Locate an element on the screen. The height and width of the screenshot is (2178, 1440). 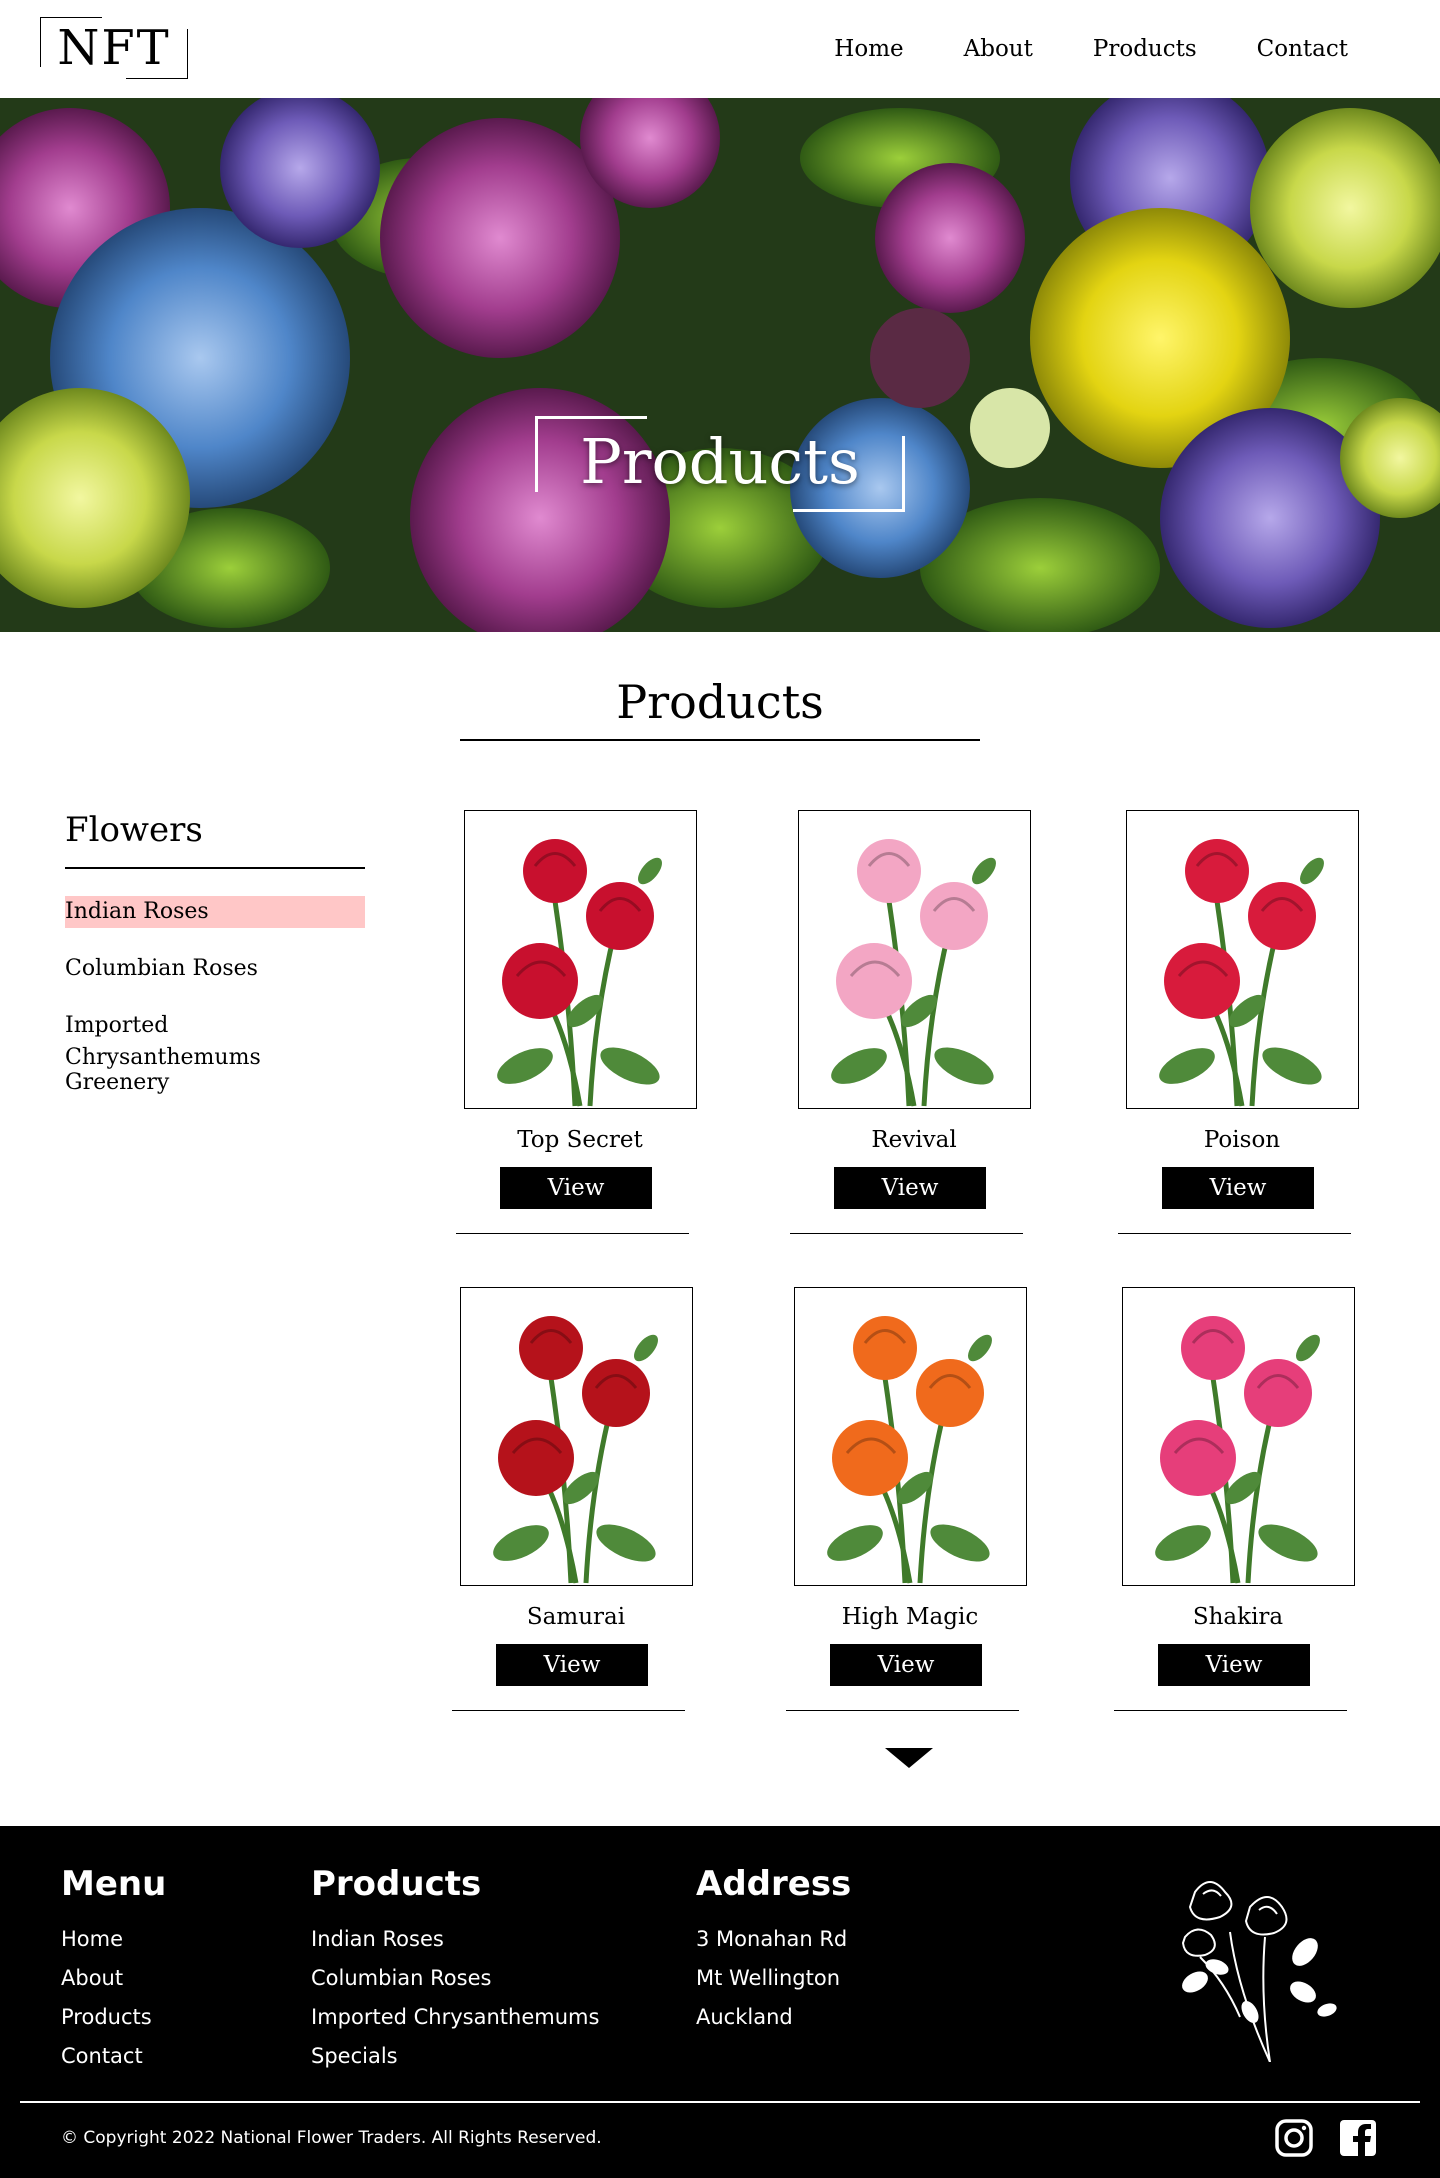
footer-link-about: About is located at coordinates (113, 1978).